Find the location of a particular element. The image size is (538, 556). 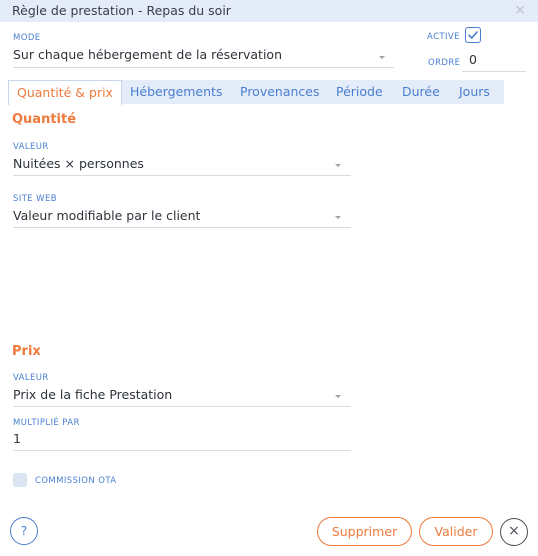

active-label: ACTIVE is located at coordinates (443, 37).